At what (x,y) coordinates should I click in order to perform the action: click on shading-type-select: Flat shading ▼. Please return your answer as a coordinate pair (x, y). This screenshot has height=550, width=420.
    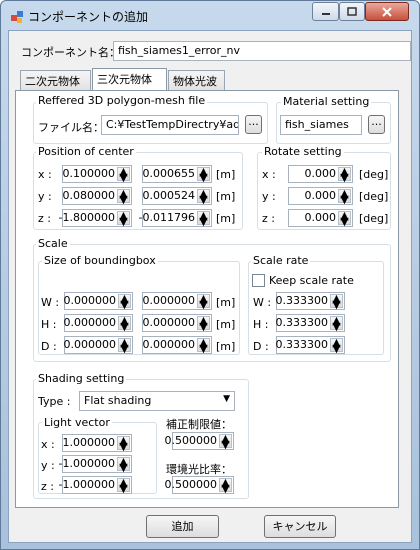
    Looking at the image, I should click on (157, 401).